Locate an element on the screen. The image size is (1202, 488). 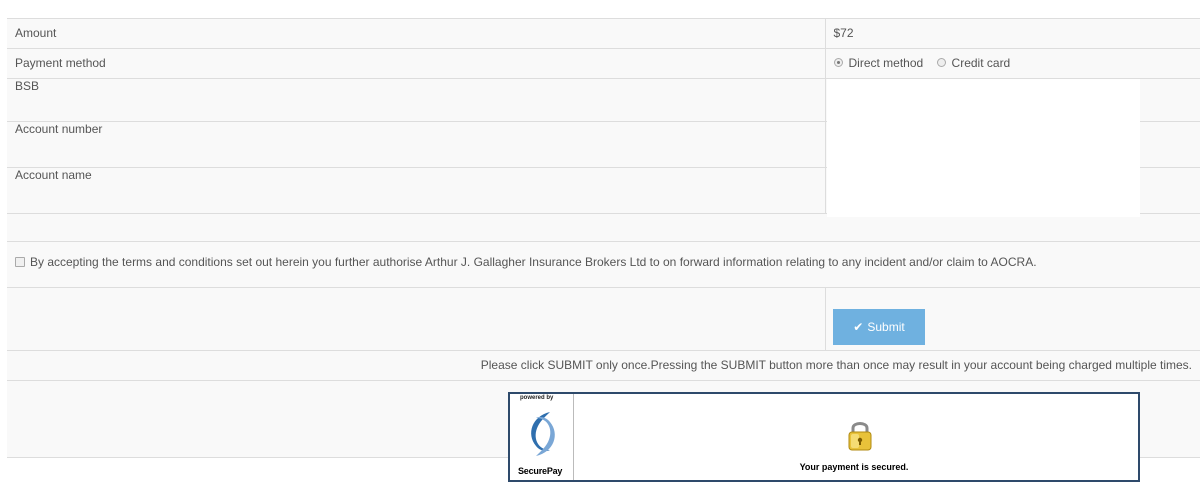
amount-value: $72 is located at coordinates (1012, 33).